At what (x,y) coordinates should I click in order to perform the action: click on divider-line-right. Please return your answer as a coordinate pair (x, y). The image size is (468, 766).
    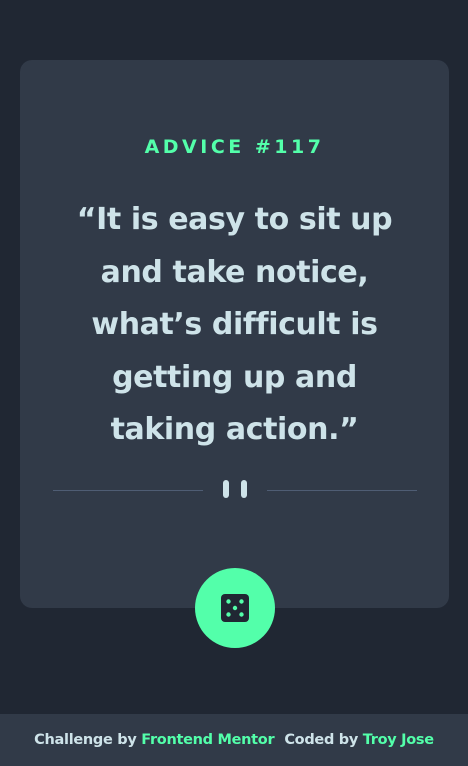
    Looking at the image, I should click on (342, 490).